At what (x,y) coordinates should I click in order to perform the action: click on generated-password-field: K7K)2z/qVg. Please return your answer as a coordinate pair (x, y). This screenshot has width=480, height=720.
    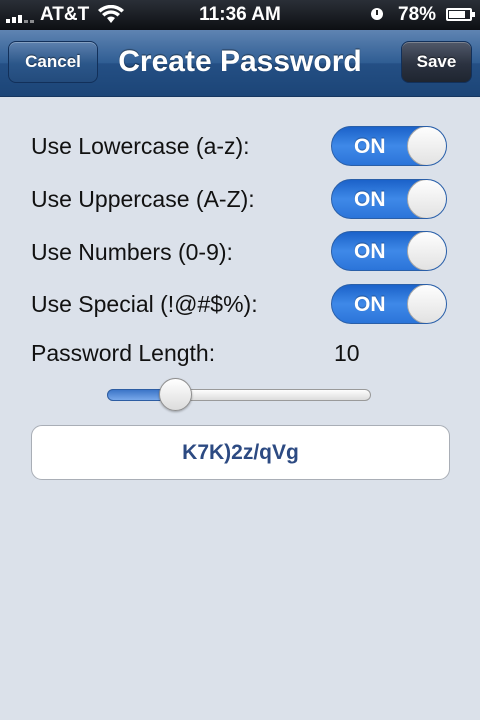
    Looking at the image, I should click on (240, 452).